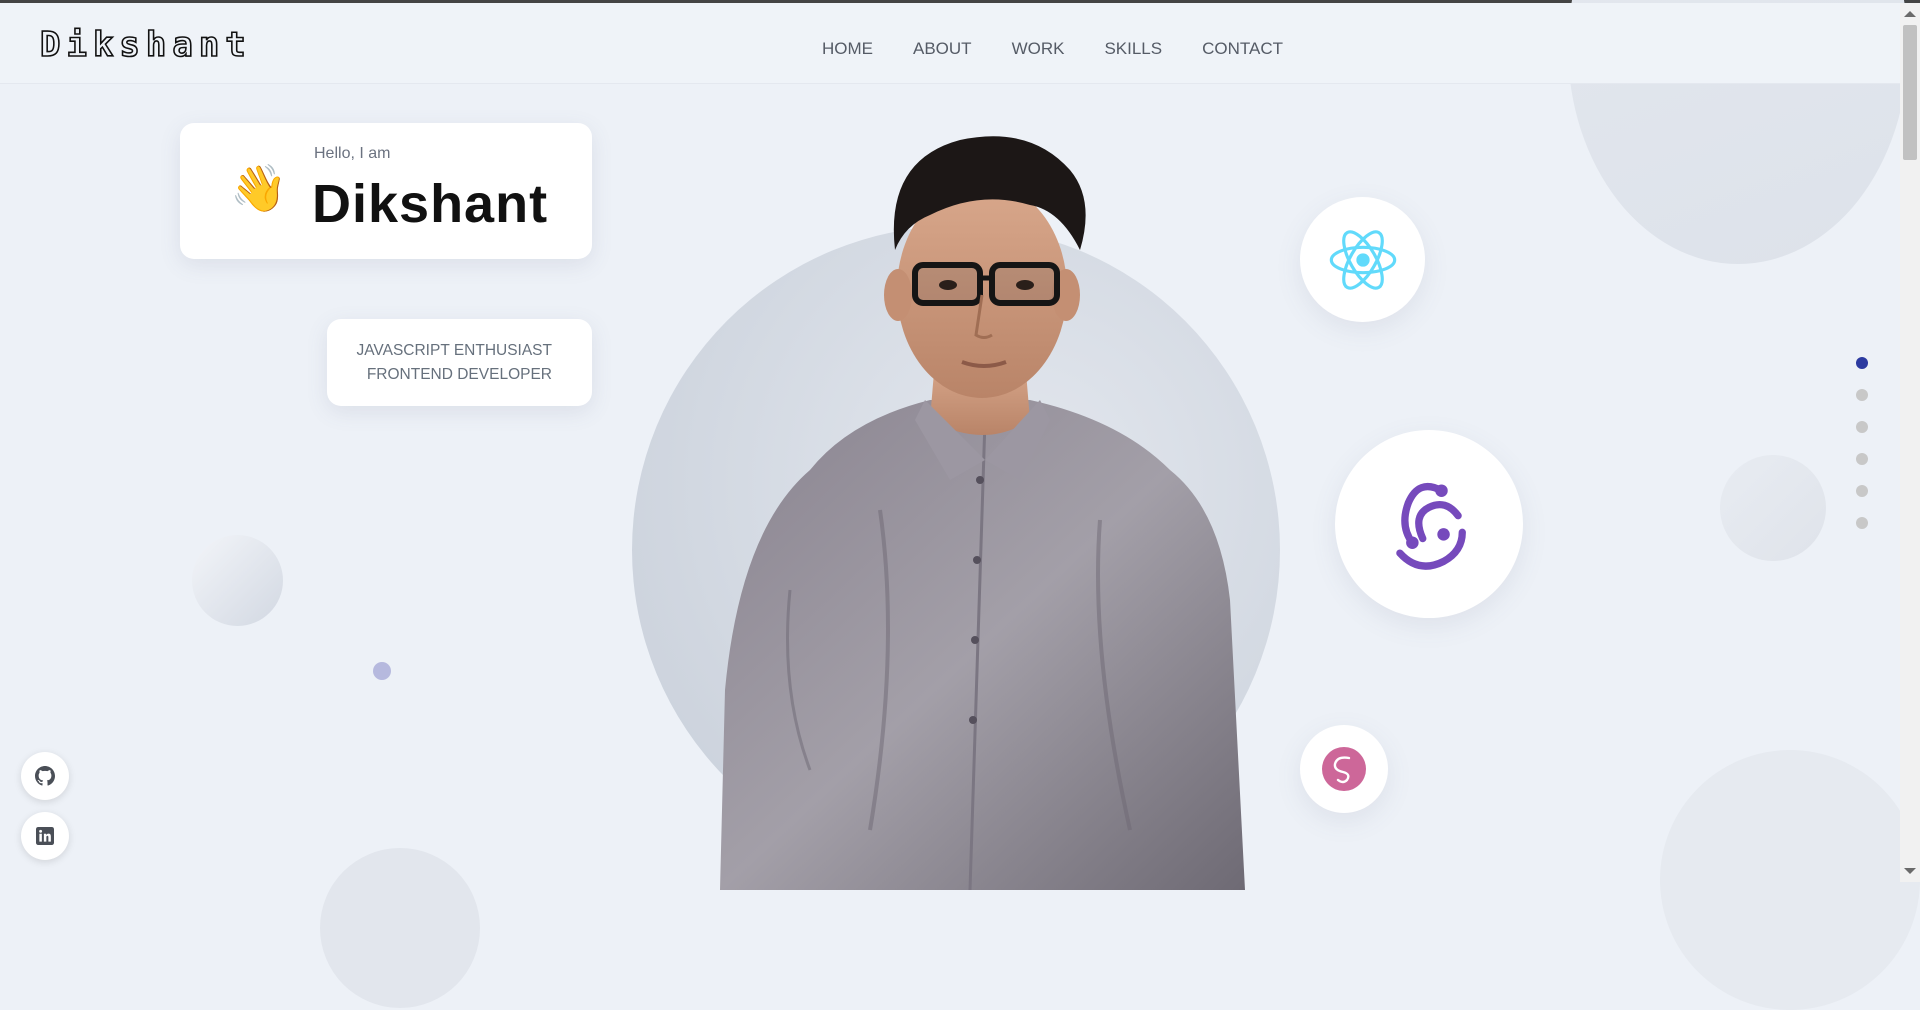  Describe the element at coordinates (382, 671) in the screenshot. I see `decorative-dot` at that location.